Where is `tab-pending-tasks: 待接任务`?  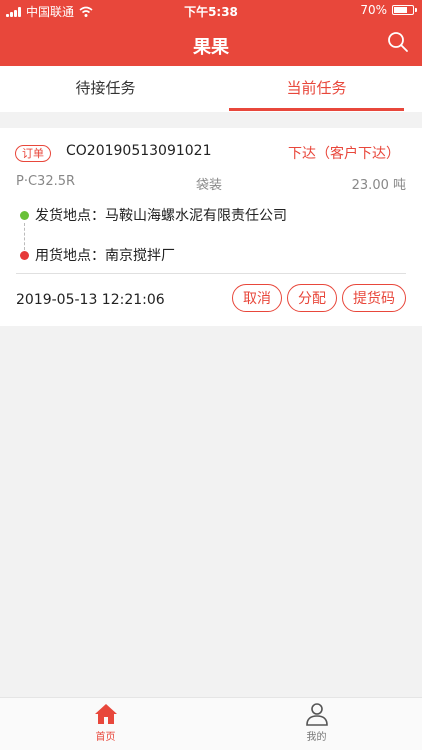
tab-pending-tasks: 待接任务 is located at coordinates (105, 89).